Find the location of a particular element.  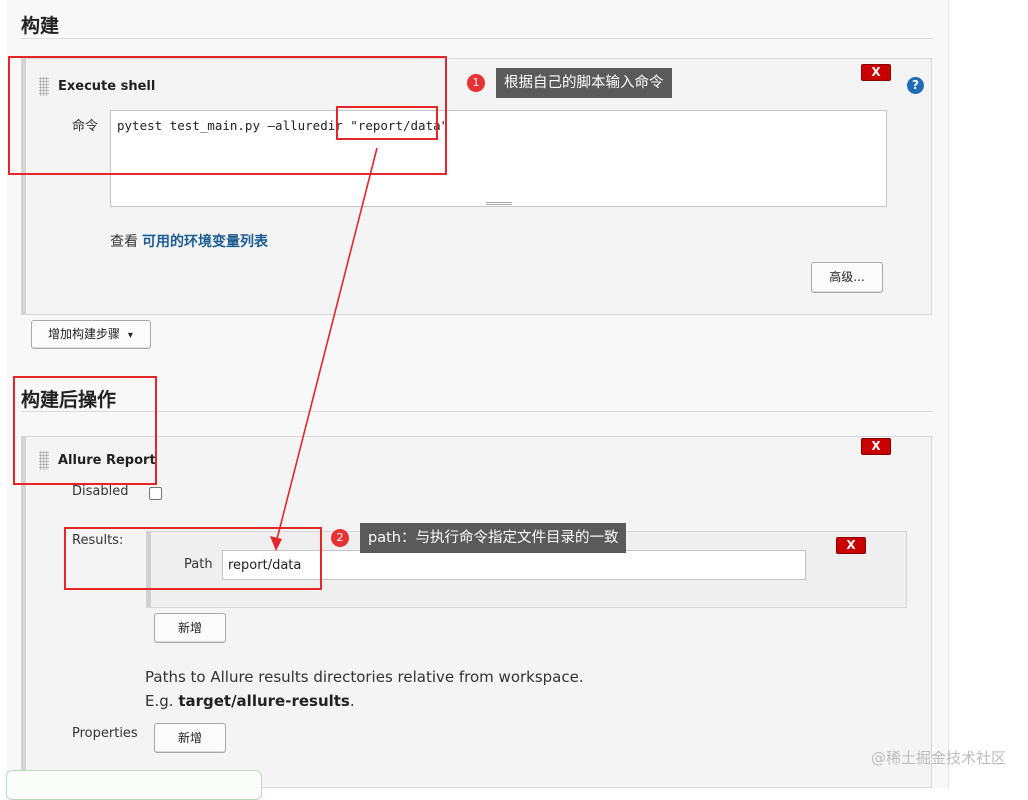

annotation-number-1: 1 is located at coordinates (476, 83).